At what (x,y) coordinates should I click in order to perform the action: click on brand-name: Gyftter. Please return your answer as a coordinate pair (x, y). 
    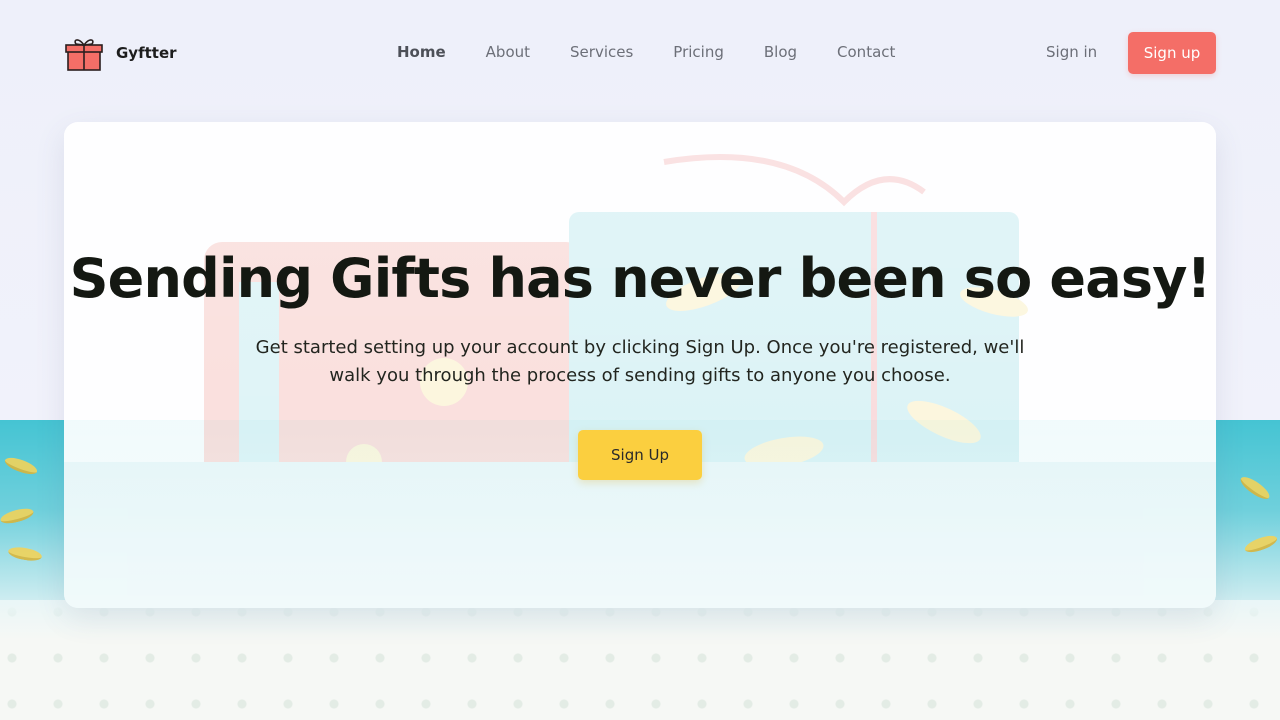
    Looking at the image, I should click on (146, 53).